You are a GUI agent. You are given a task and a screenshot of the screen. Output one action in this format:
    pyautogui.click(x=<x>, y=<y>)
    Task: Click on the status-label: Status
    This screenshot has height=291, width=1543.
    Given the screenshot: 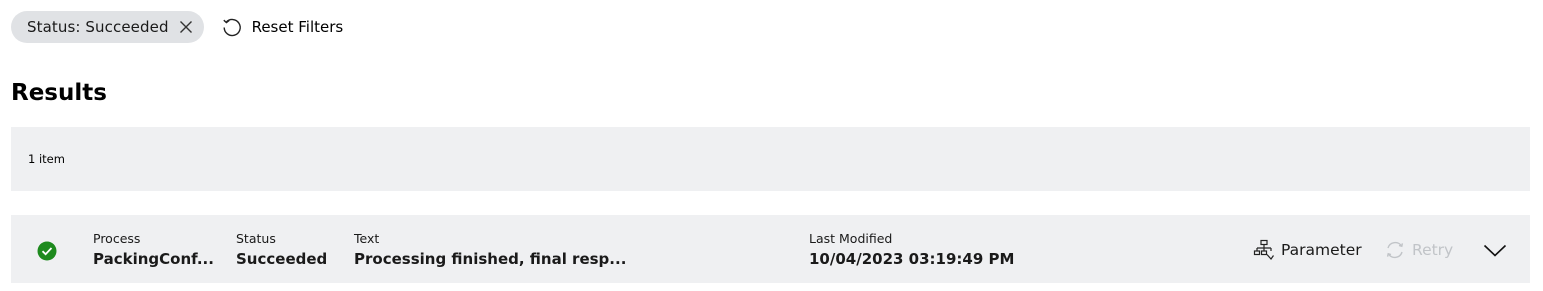 What is the action you would take?
    pyautogui.click(x=256, y=238)
    